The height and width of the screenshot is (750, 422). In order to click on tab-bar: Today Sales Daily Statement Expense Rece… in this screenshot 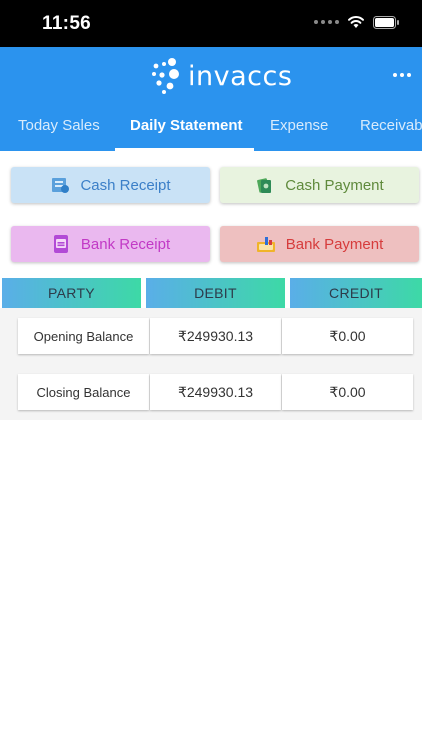, I will do `click(211, 129)`.